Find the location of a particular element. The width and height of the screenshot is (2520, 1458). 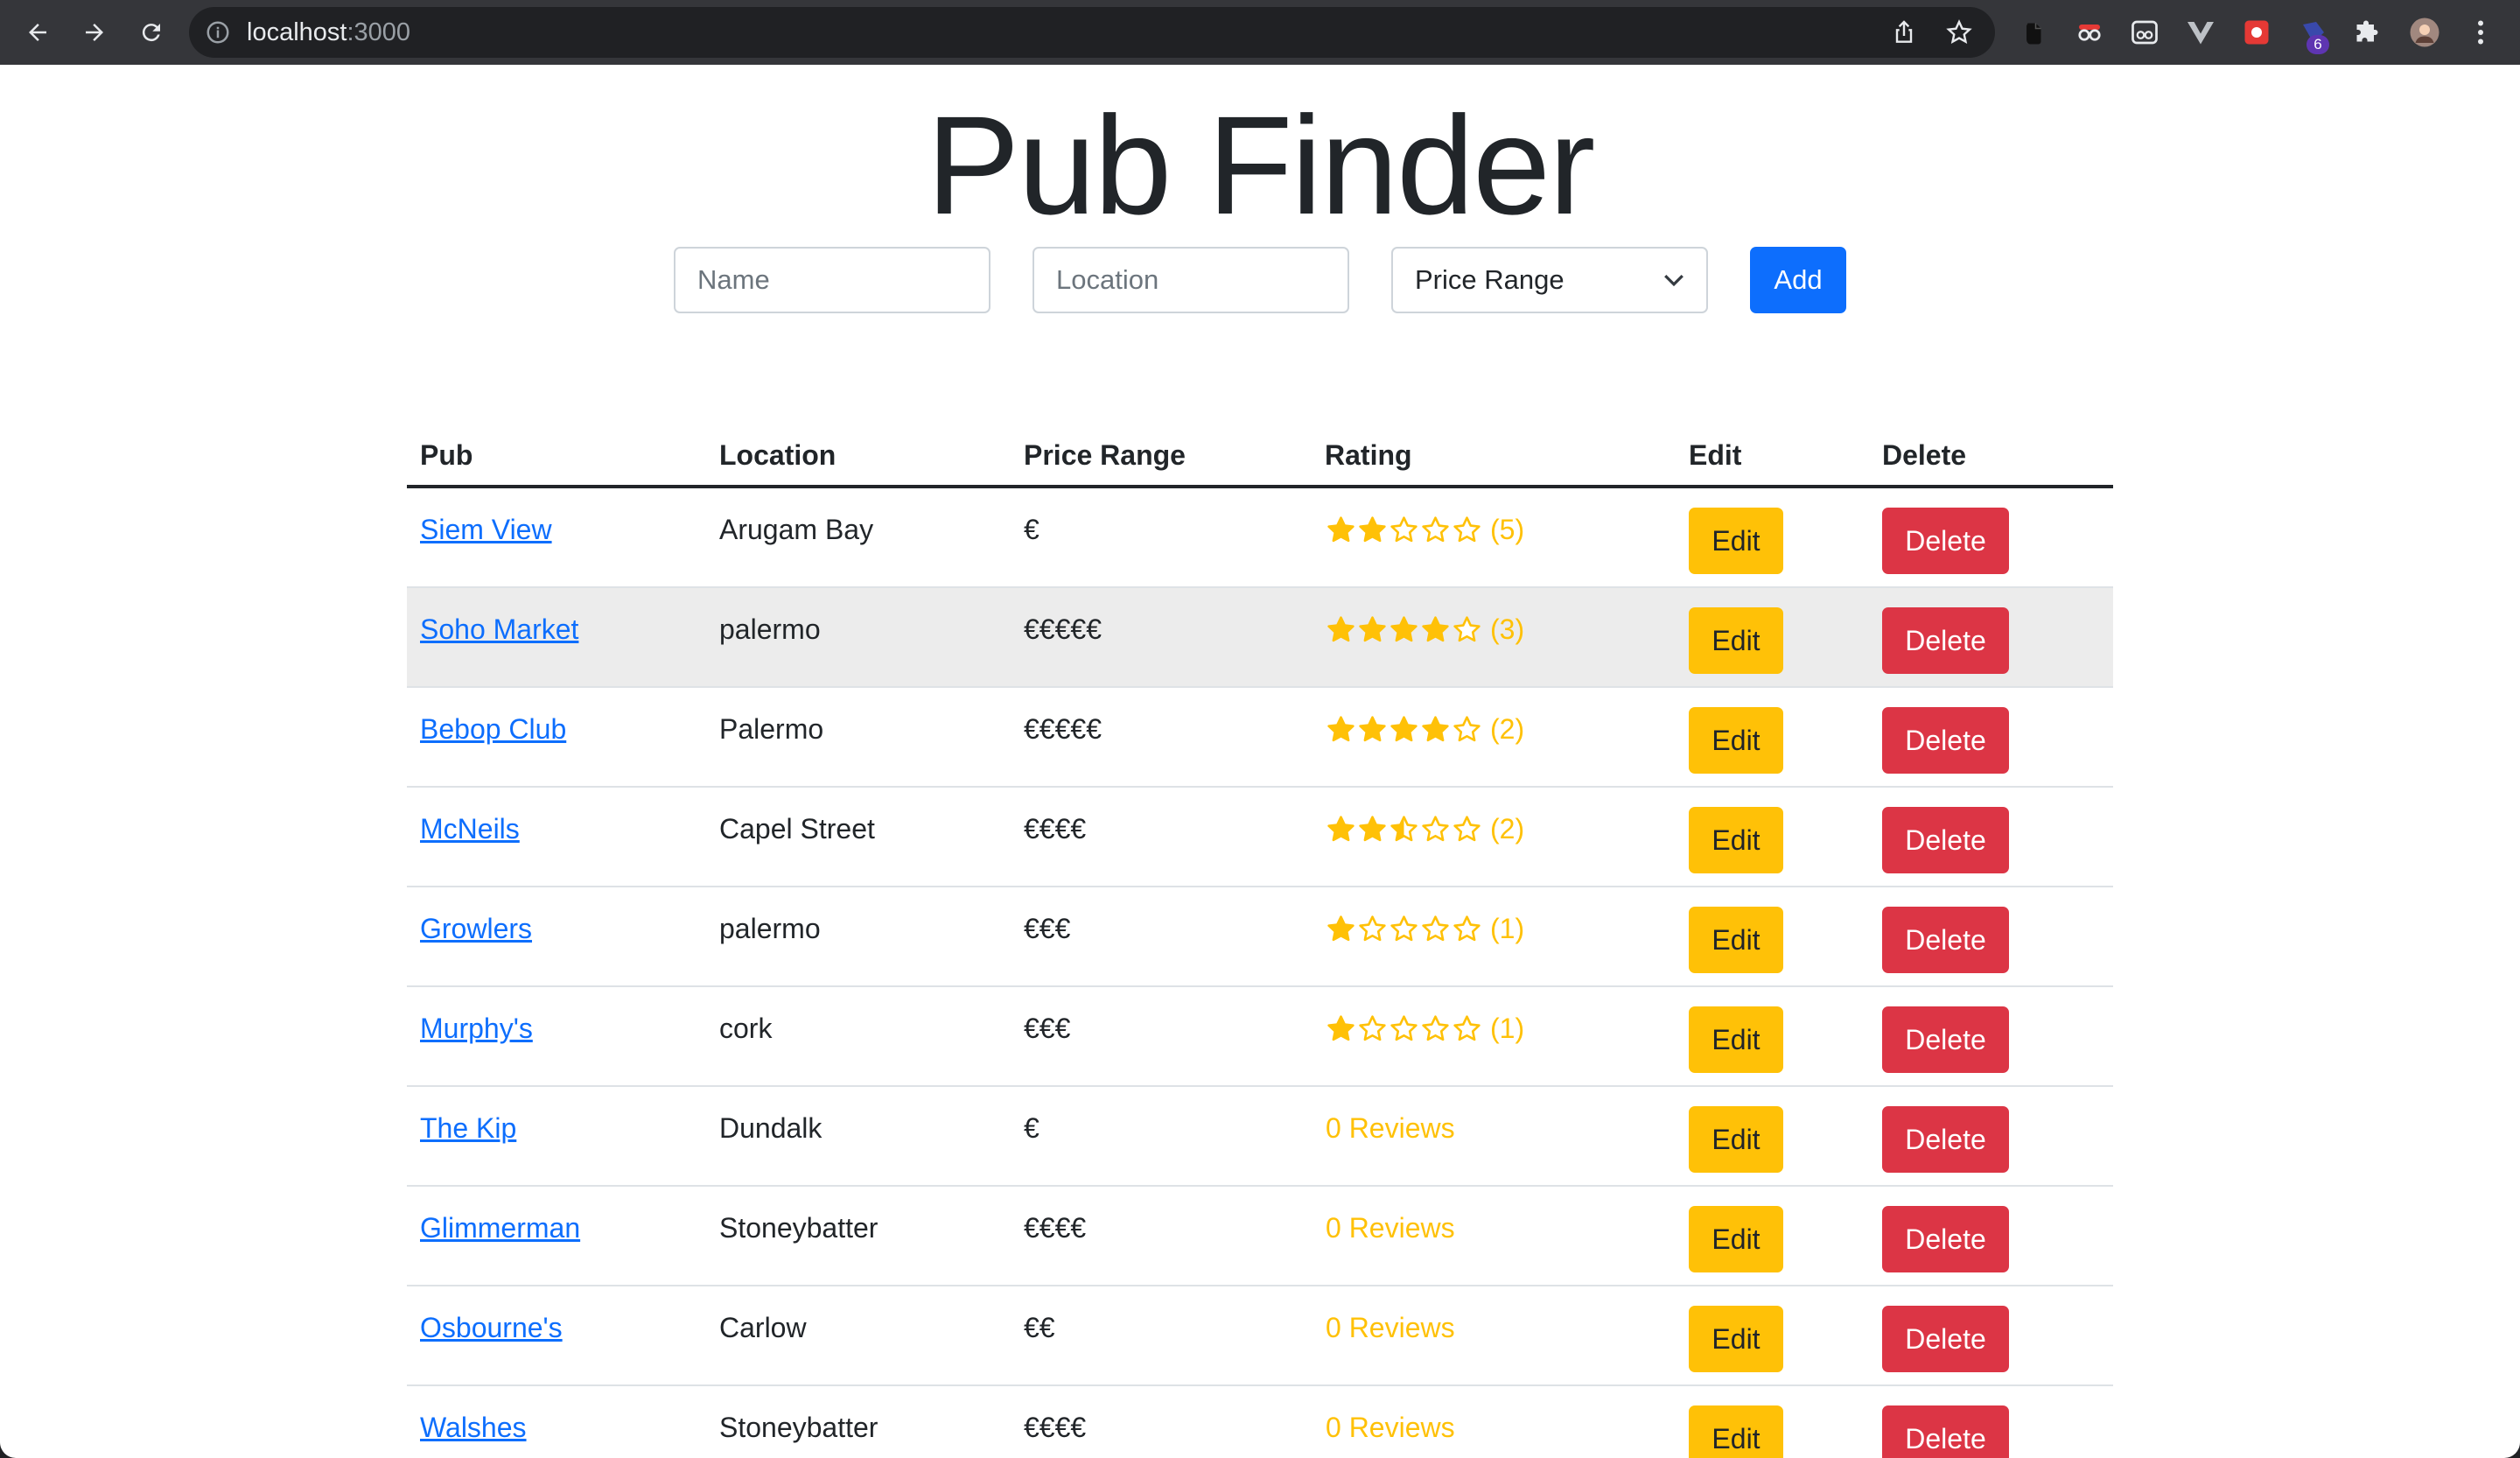

table-row: Siem View Arugam Bay € Edit Delete (5) is located at coordinates (1260, 538).